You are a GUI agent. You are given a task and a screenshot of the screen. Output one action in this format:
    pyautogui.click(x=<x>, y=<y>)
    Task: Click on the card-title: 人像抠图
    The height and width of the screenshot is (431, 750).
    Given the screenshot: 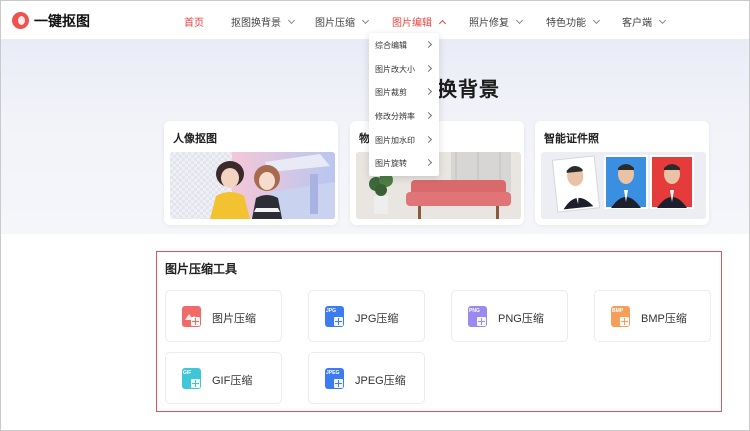 What is the action you would take?
    pyautogui.click(x=195, y=139)
    